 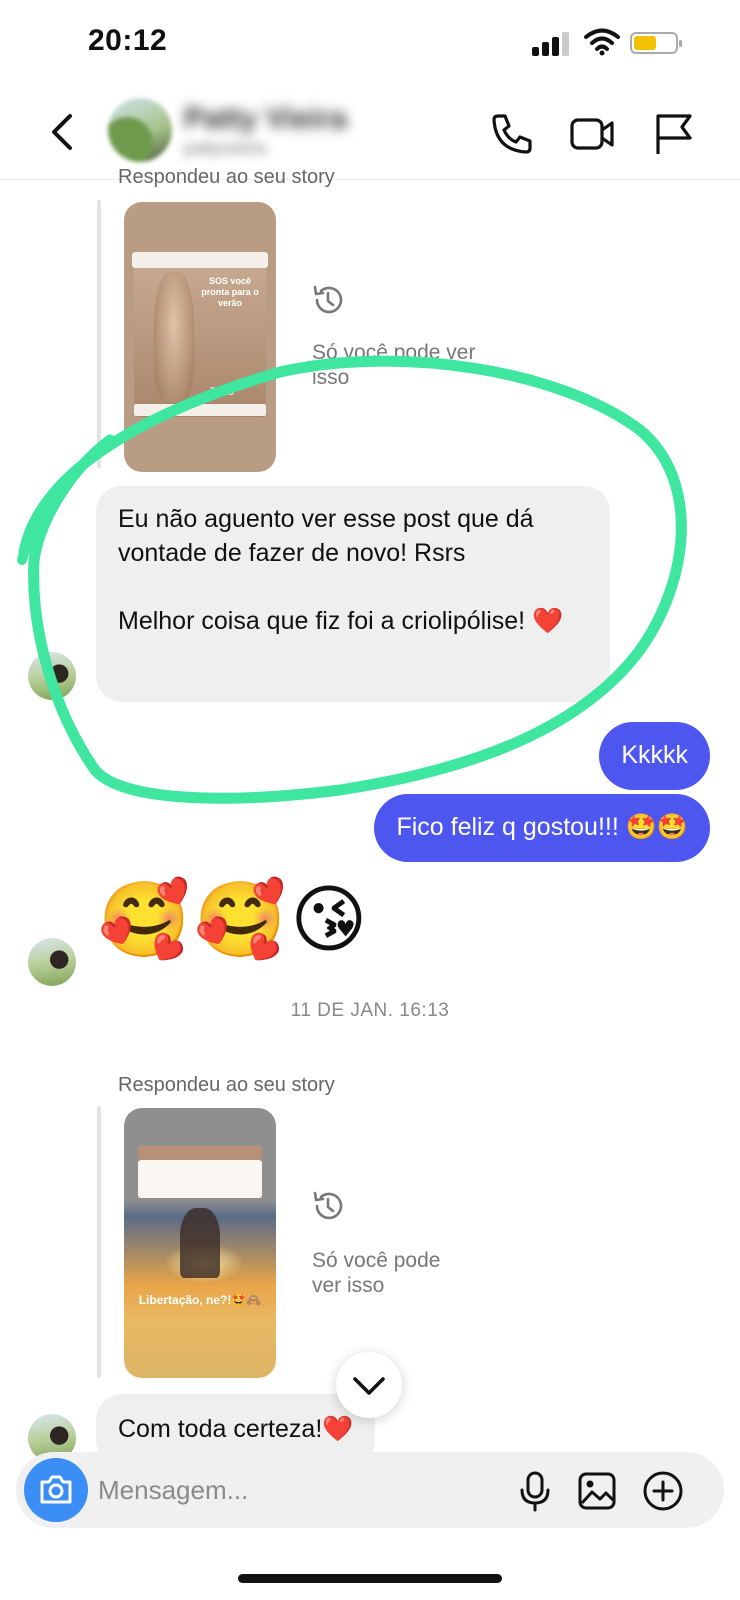 What do you see at coordinates (552, 43) in the screenshot?
I see `signal-icon` at bounding box center [552, 43].